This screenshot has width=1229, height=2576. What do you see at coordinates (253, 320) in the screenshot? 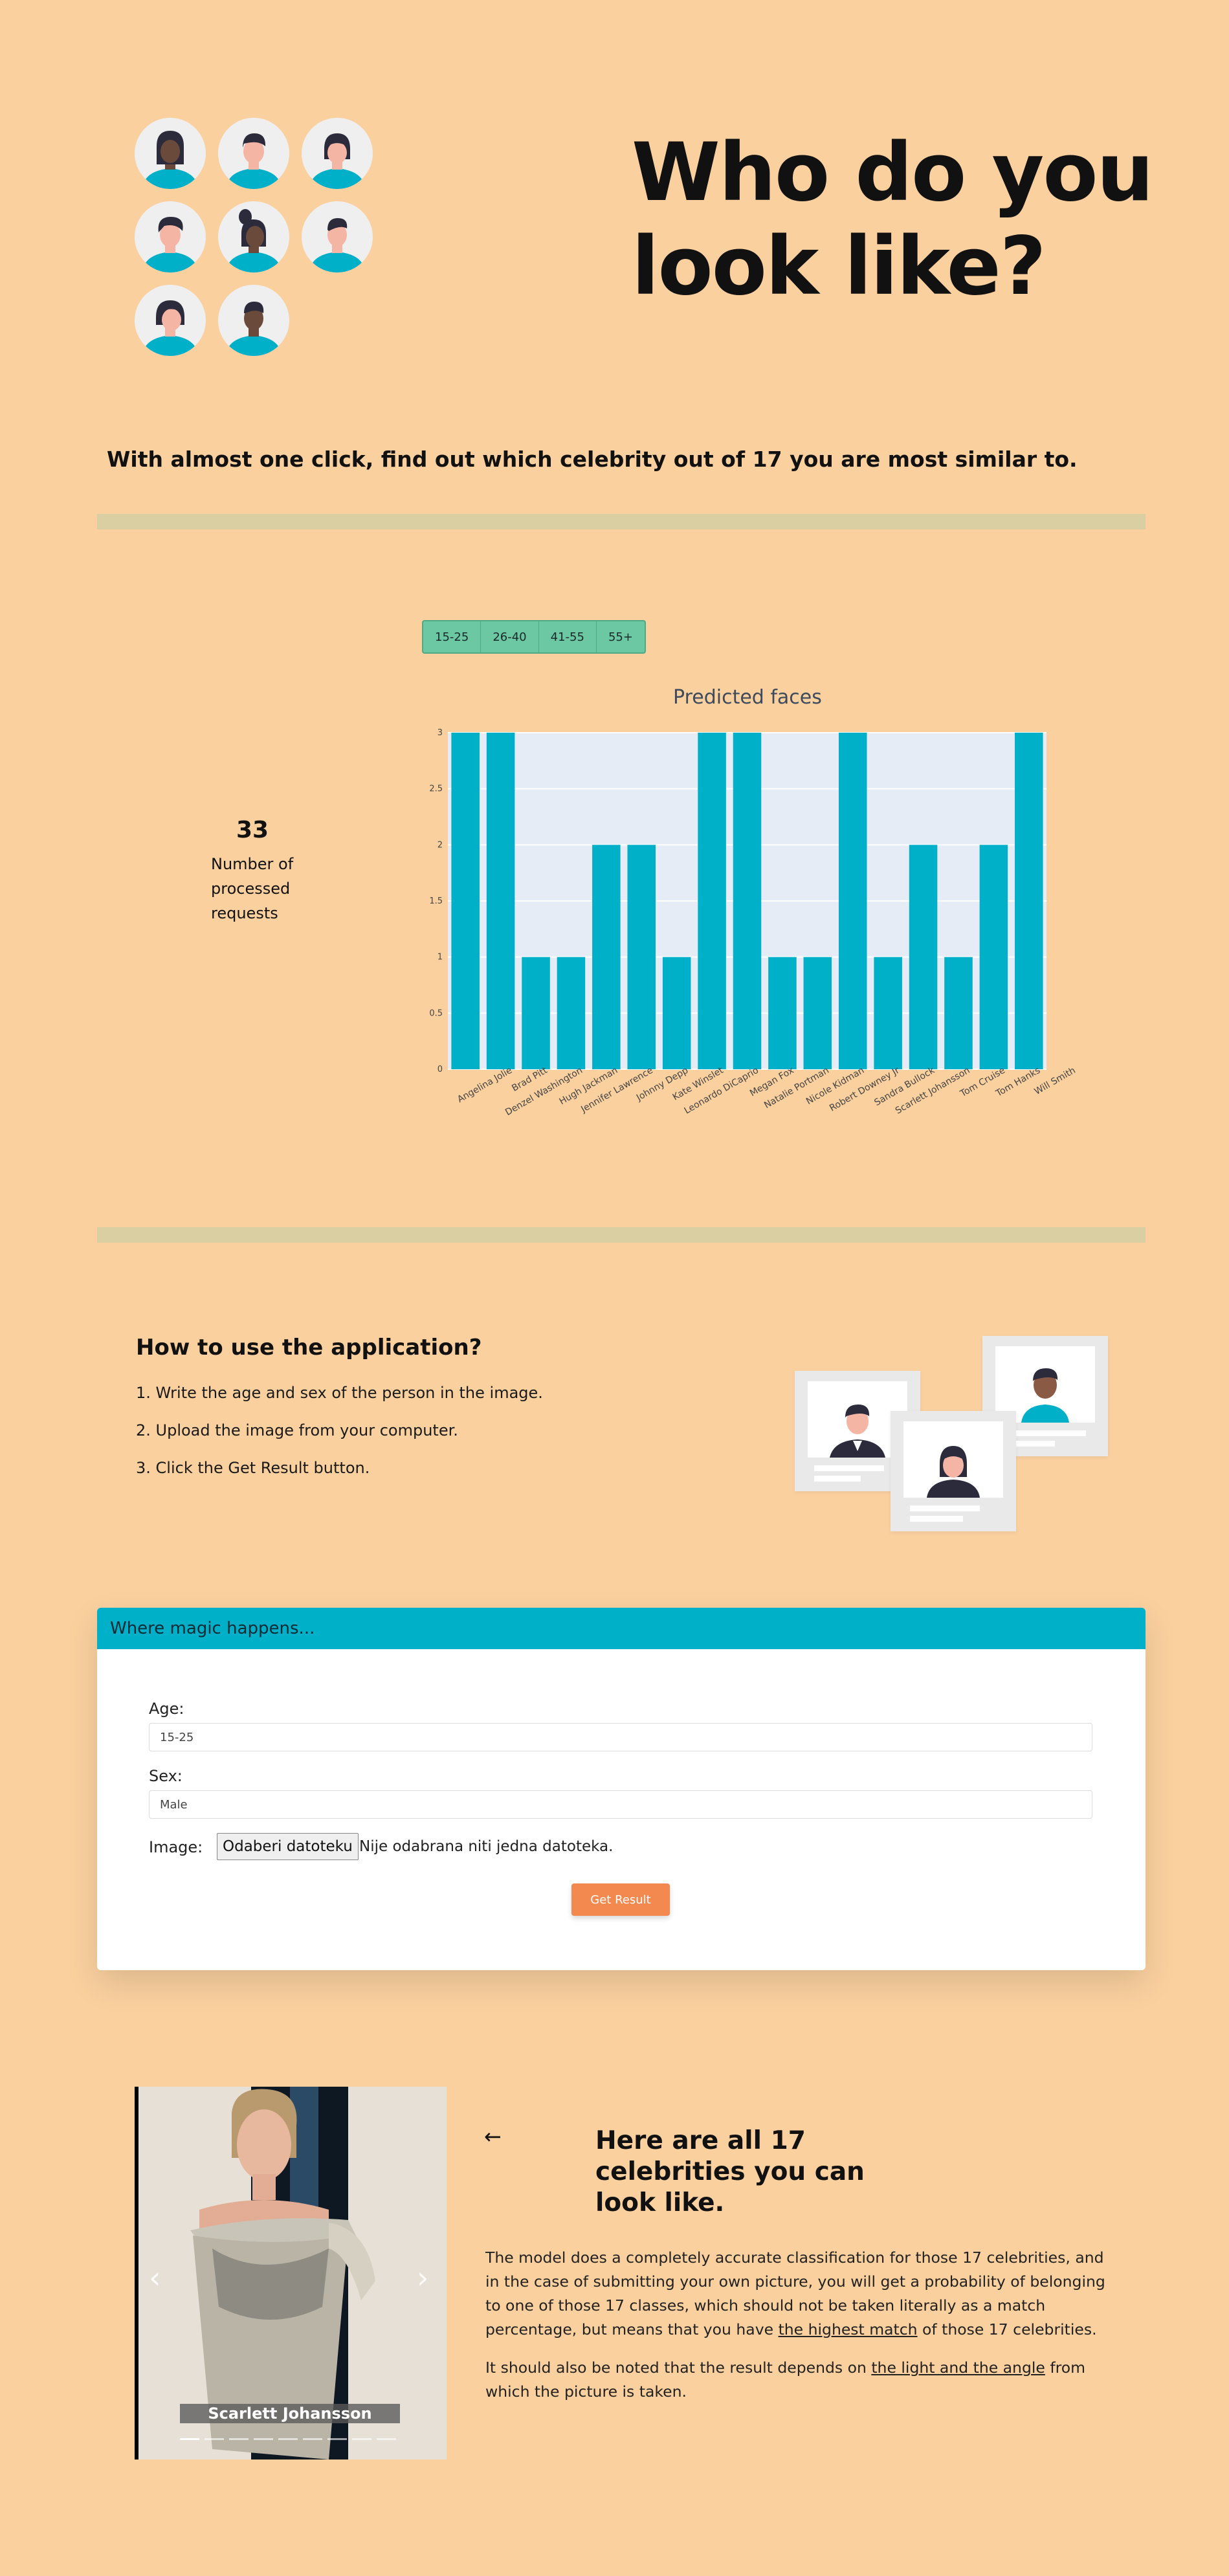
I see `avatar-man-dark-icon` at bounding box center [253, 320].